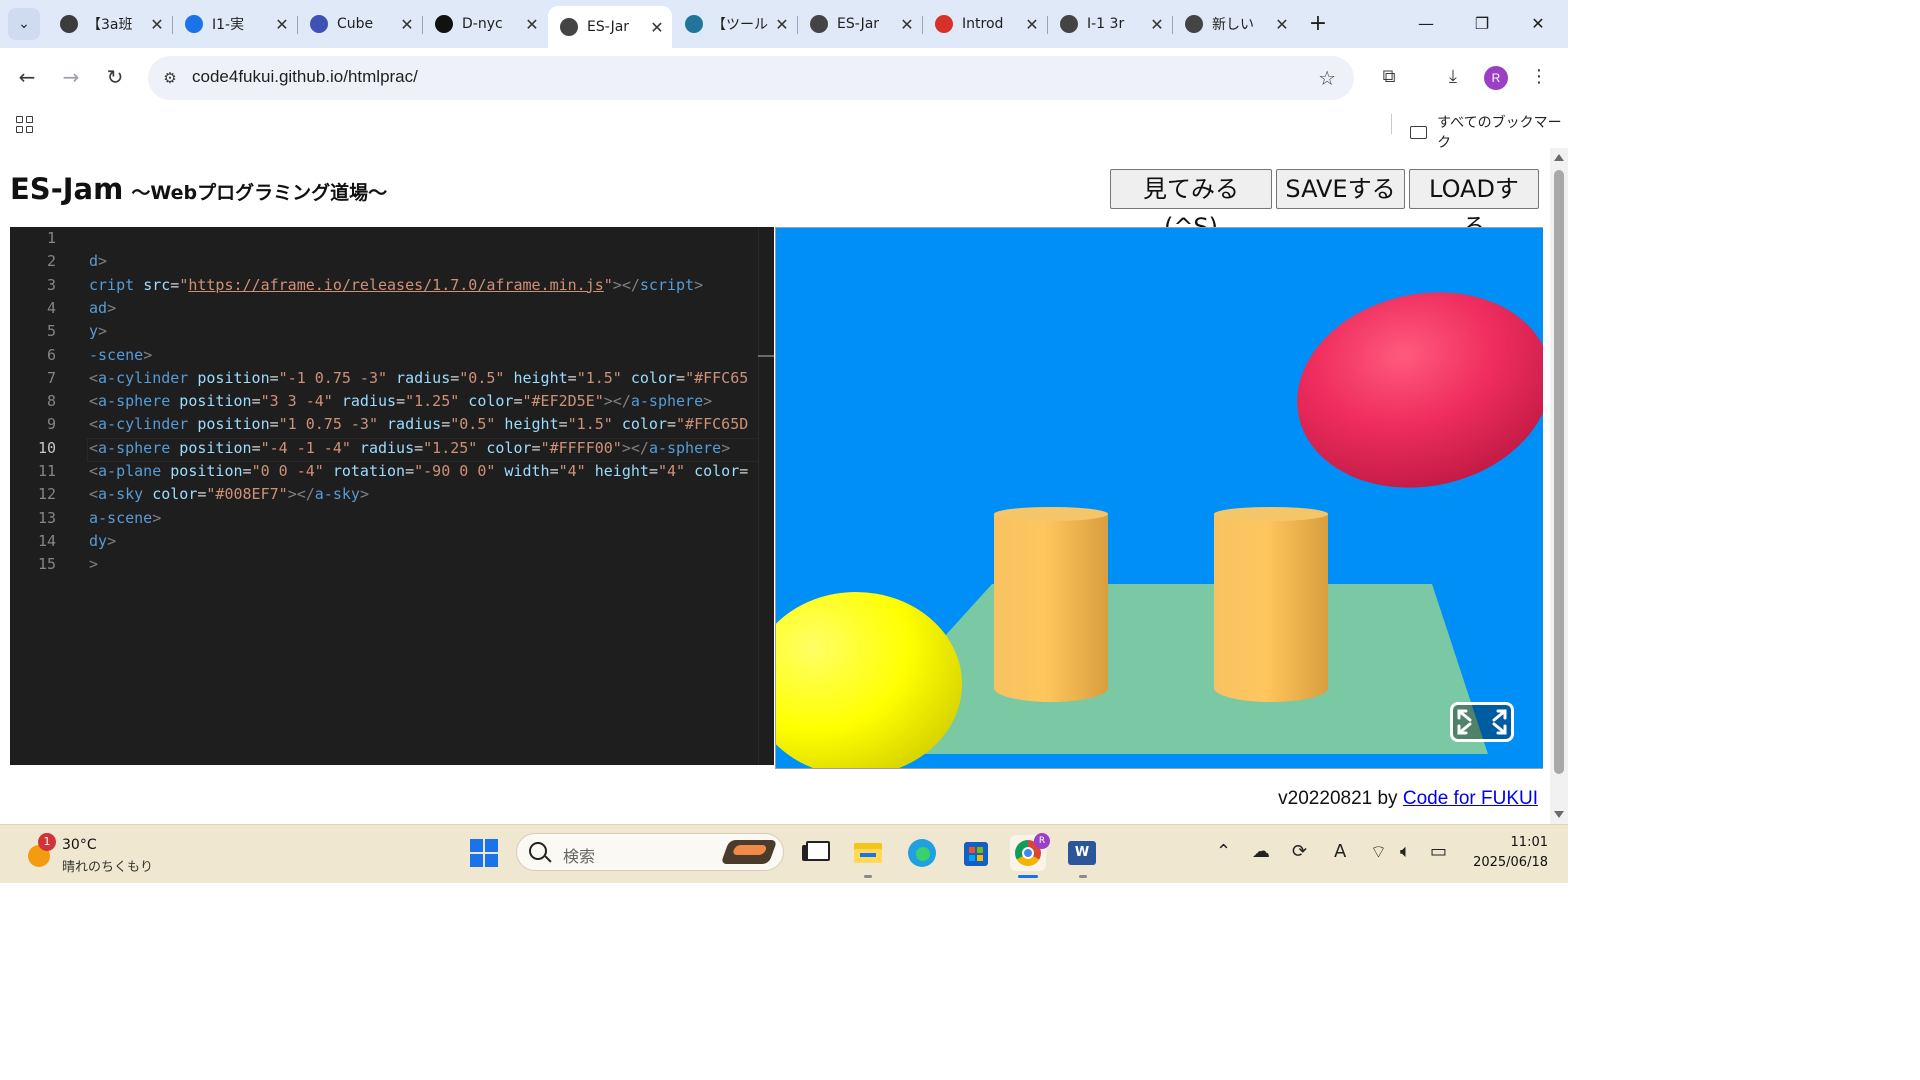 The height and width of the screenshot is (1080, 1920). I want to click on browser-tab: 【ツール ✕, so click(735, 24).